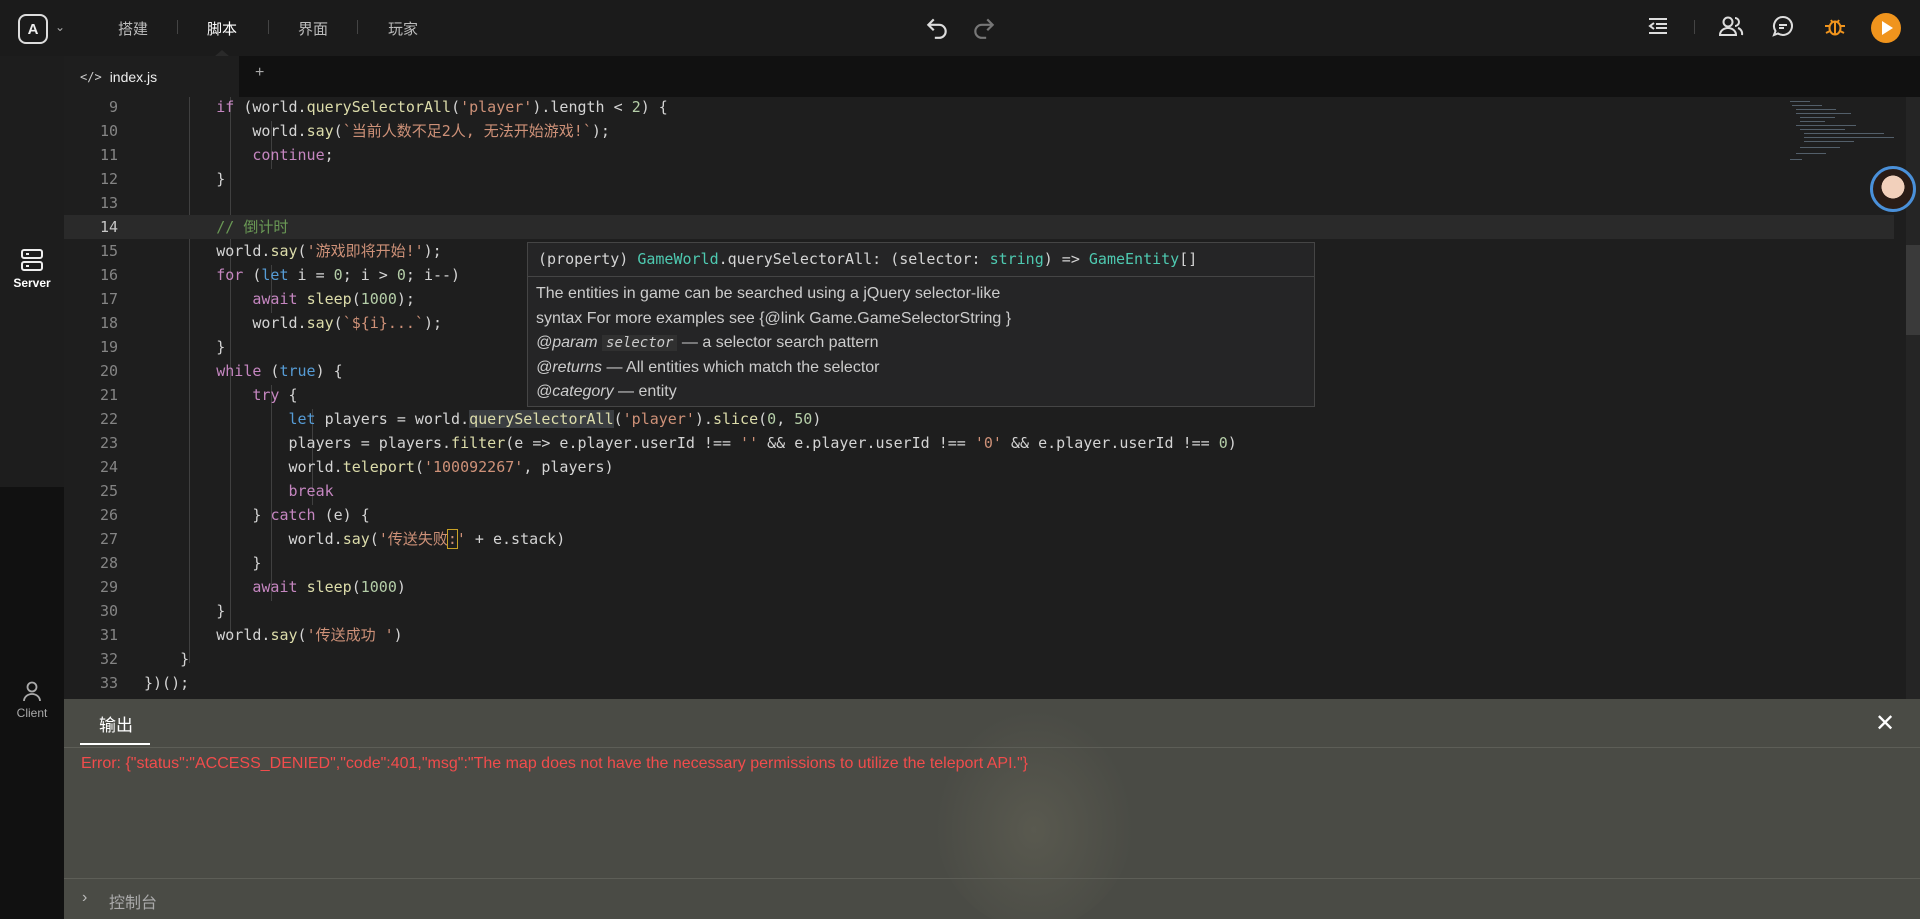 The width and height of the screenshot is (1920, 919). I want to click on line-number: 18, so click(108, 323).